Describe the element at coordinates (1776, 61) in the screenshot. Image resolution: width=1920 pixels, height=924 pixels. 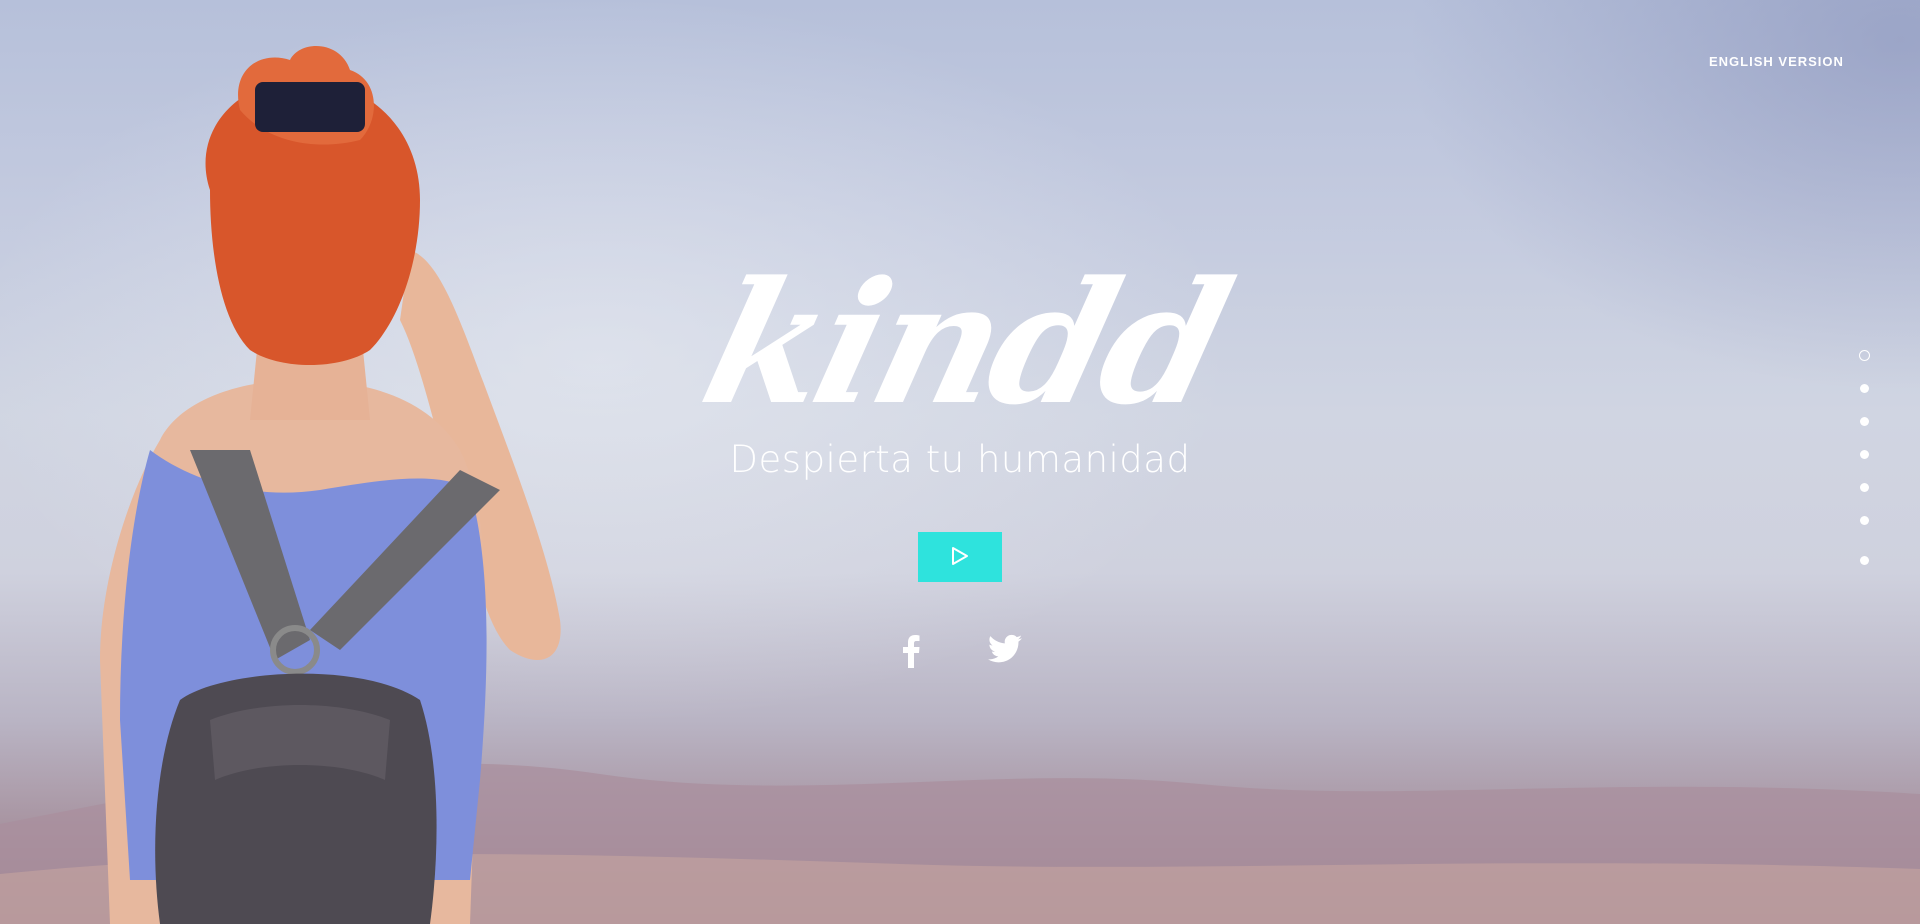
I see `english-version-link: ENGLISH VERSION` at that location.